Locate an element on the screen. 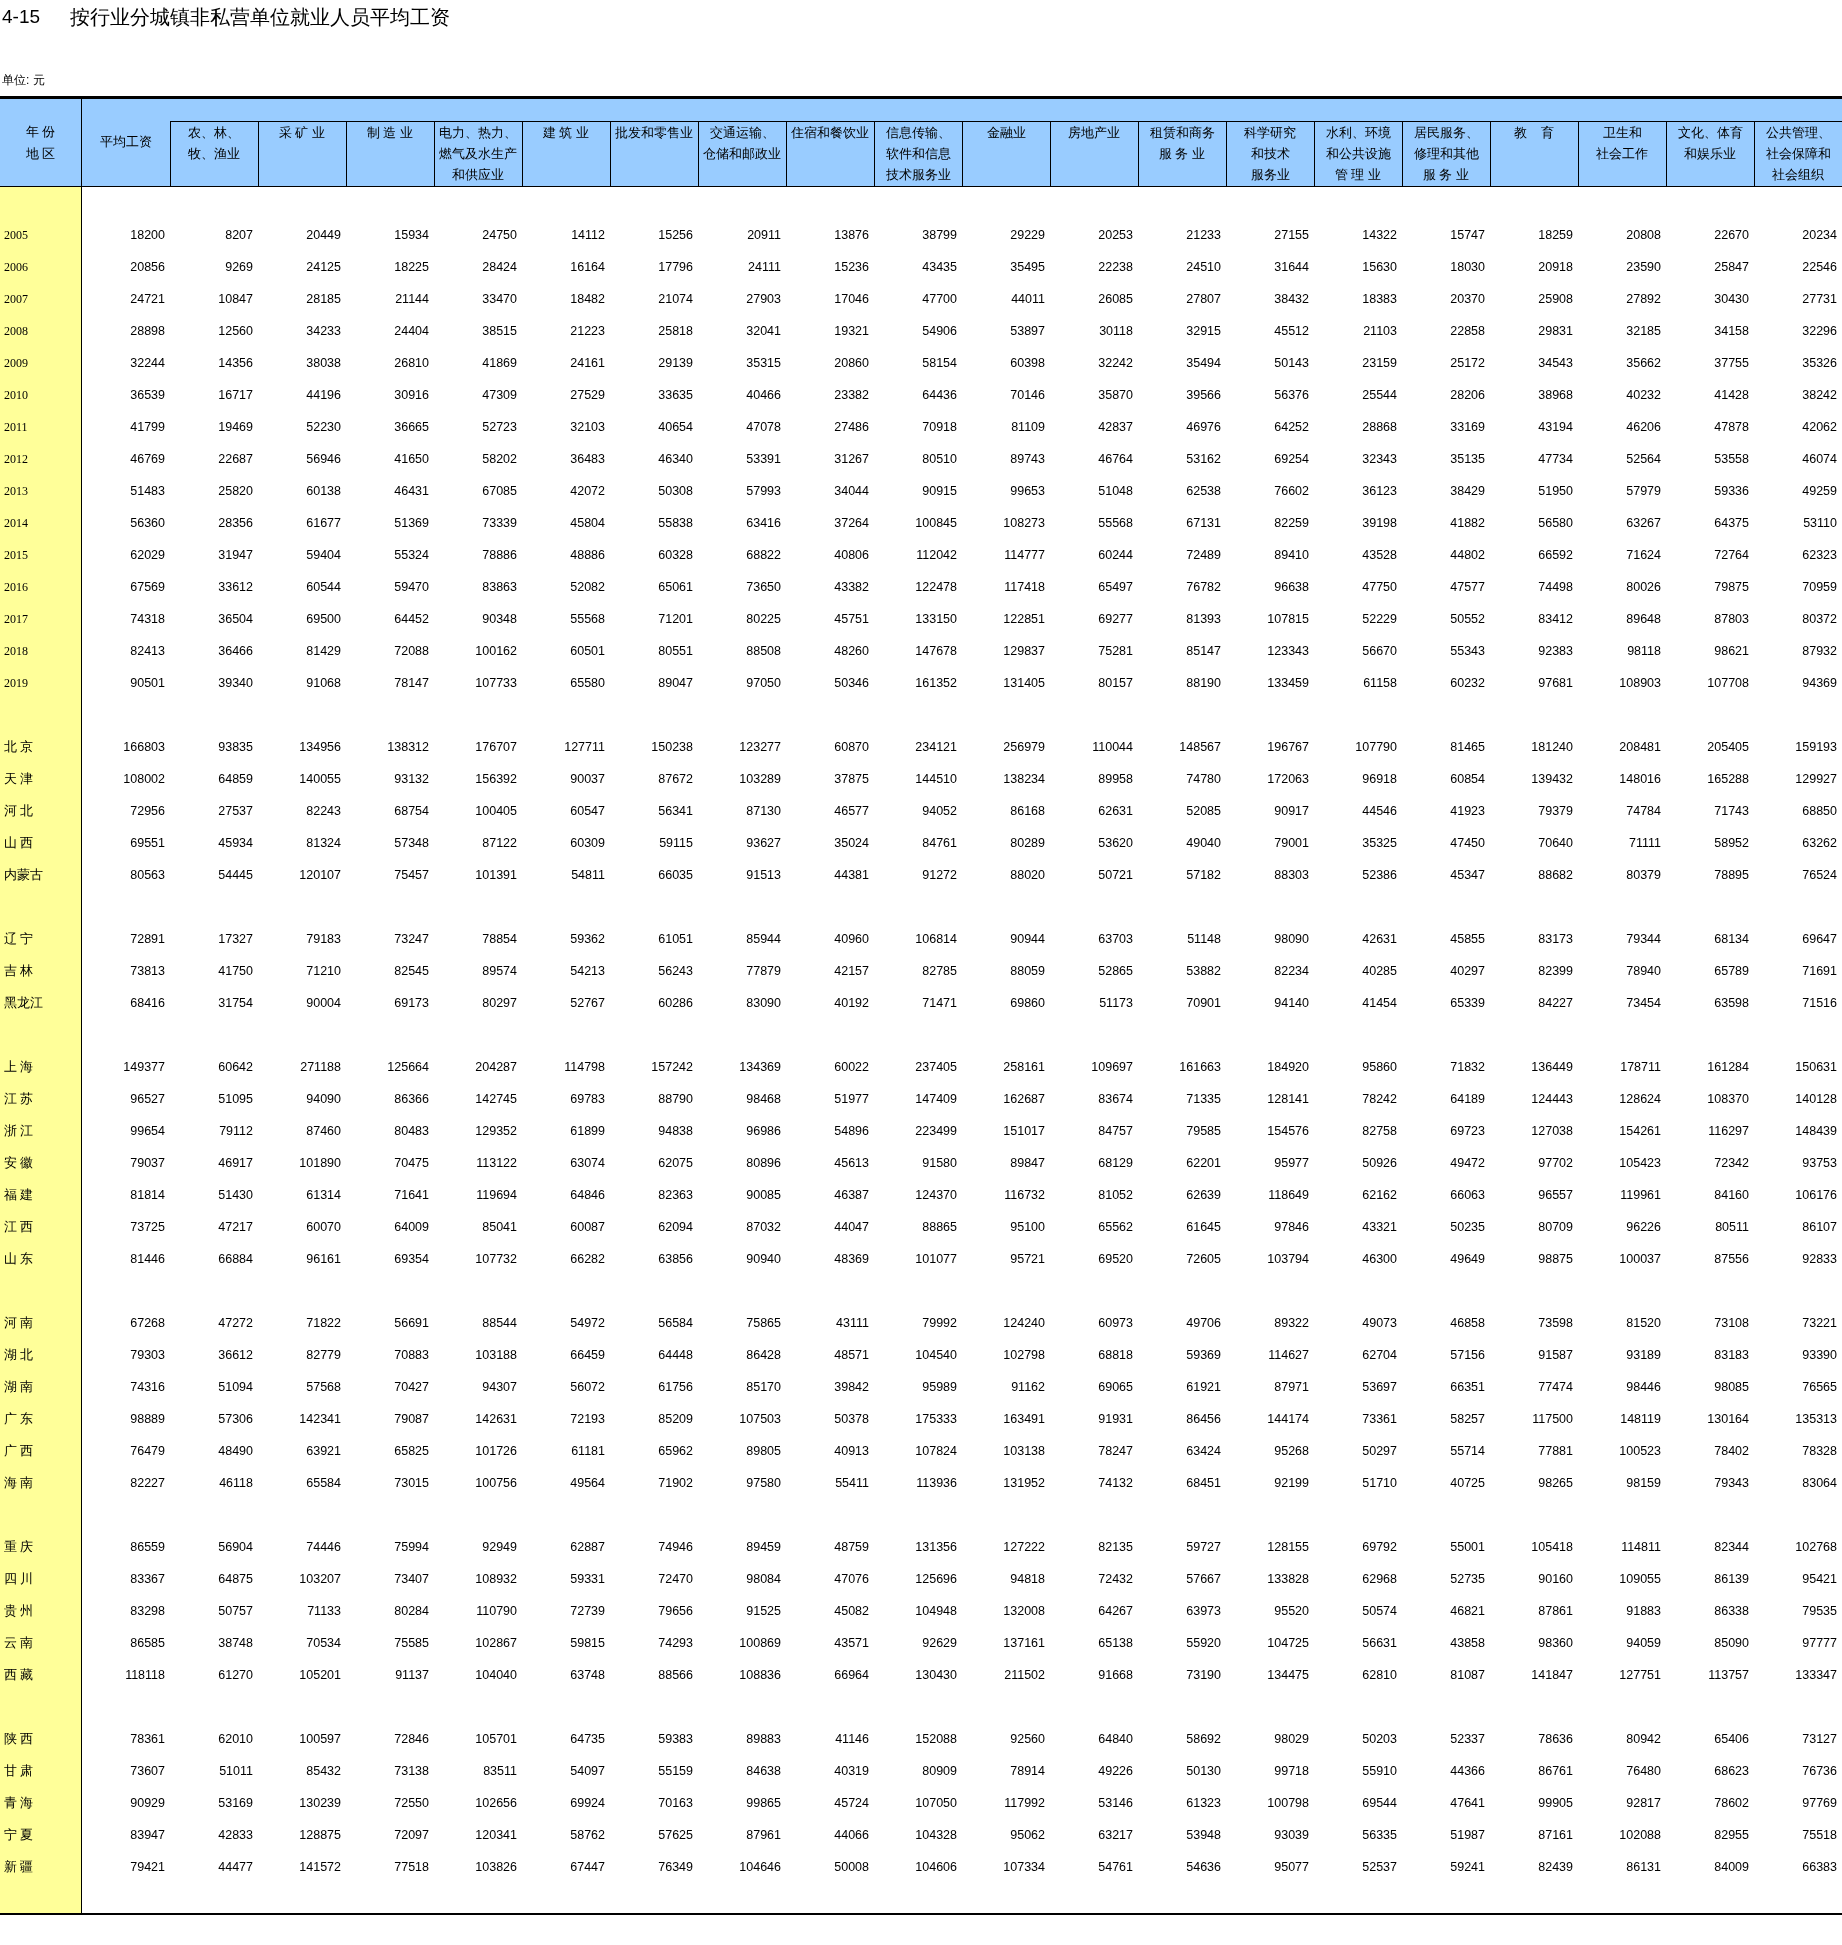 This screenshot has height=1945, width=1842. table-cell-text: 55714 is located at coordinates (1467, 1451).